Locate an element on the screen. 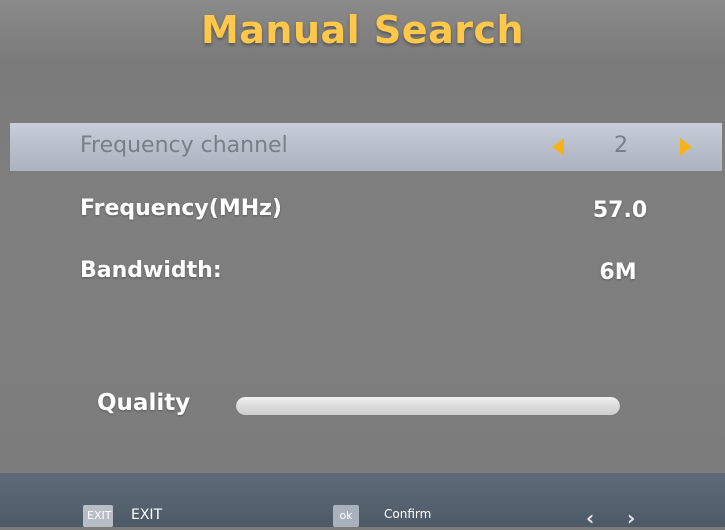  confirm-hint-label: Confirm is located at coordinates (408, 514).